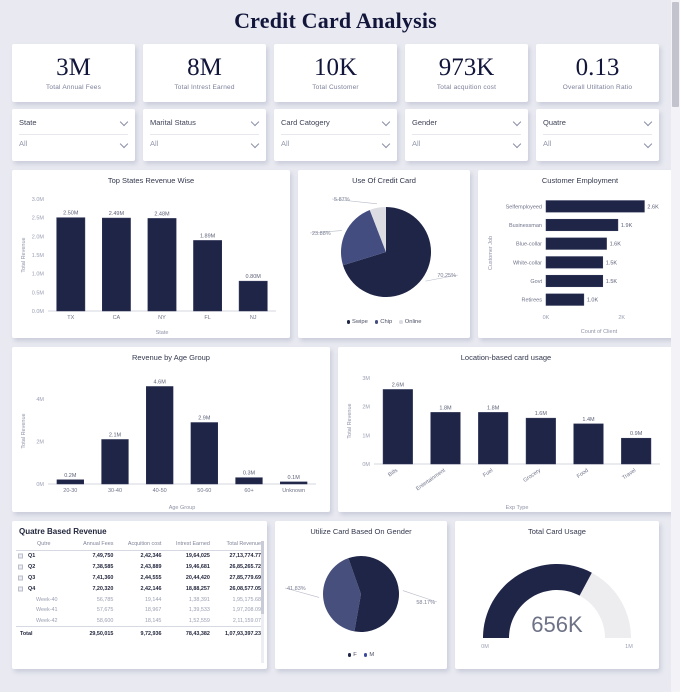 Image resolution: width=680 pixels, height=692 pixels. What do you see at coordinates (305, 122) in the screenshot?
I see `filter-label: Card Catogery` at bounding box center [305, 122].